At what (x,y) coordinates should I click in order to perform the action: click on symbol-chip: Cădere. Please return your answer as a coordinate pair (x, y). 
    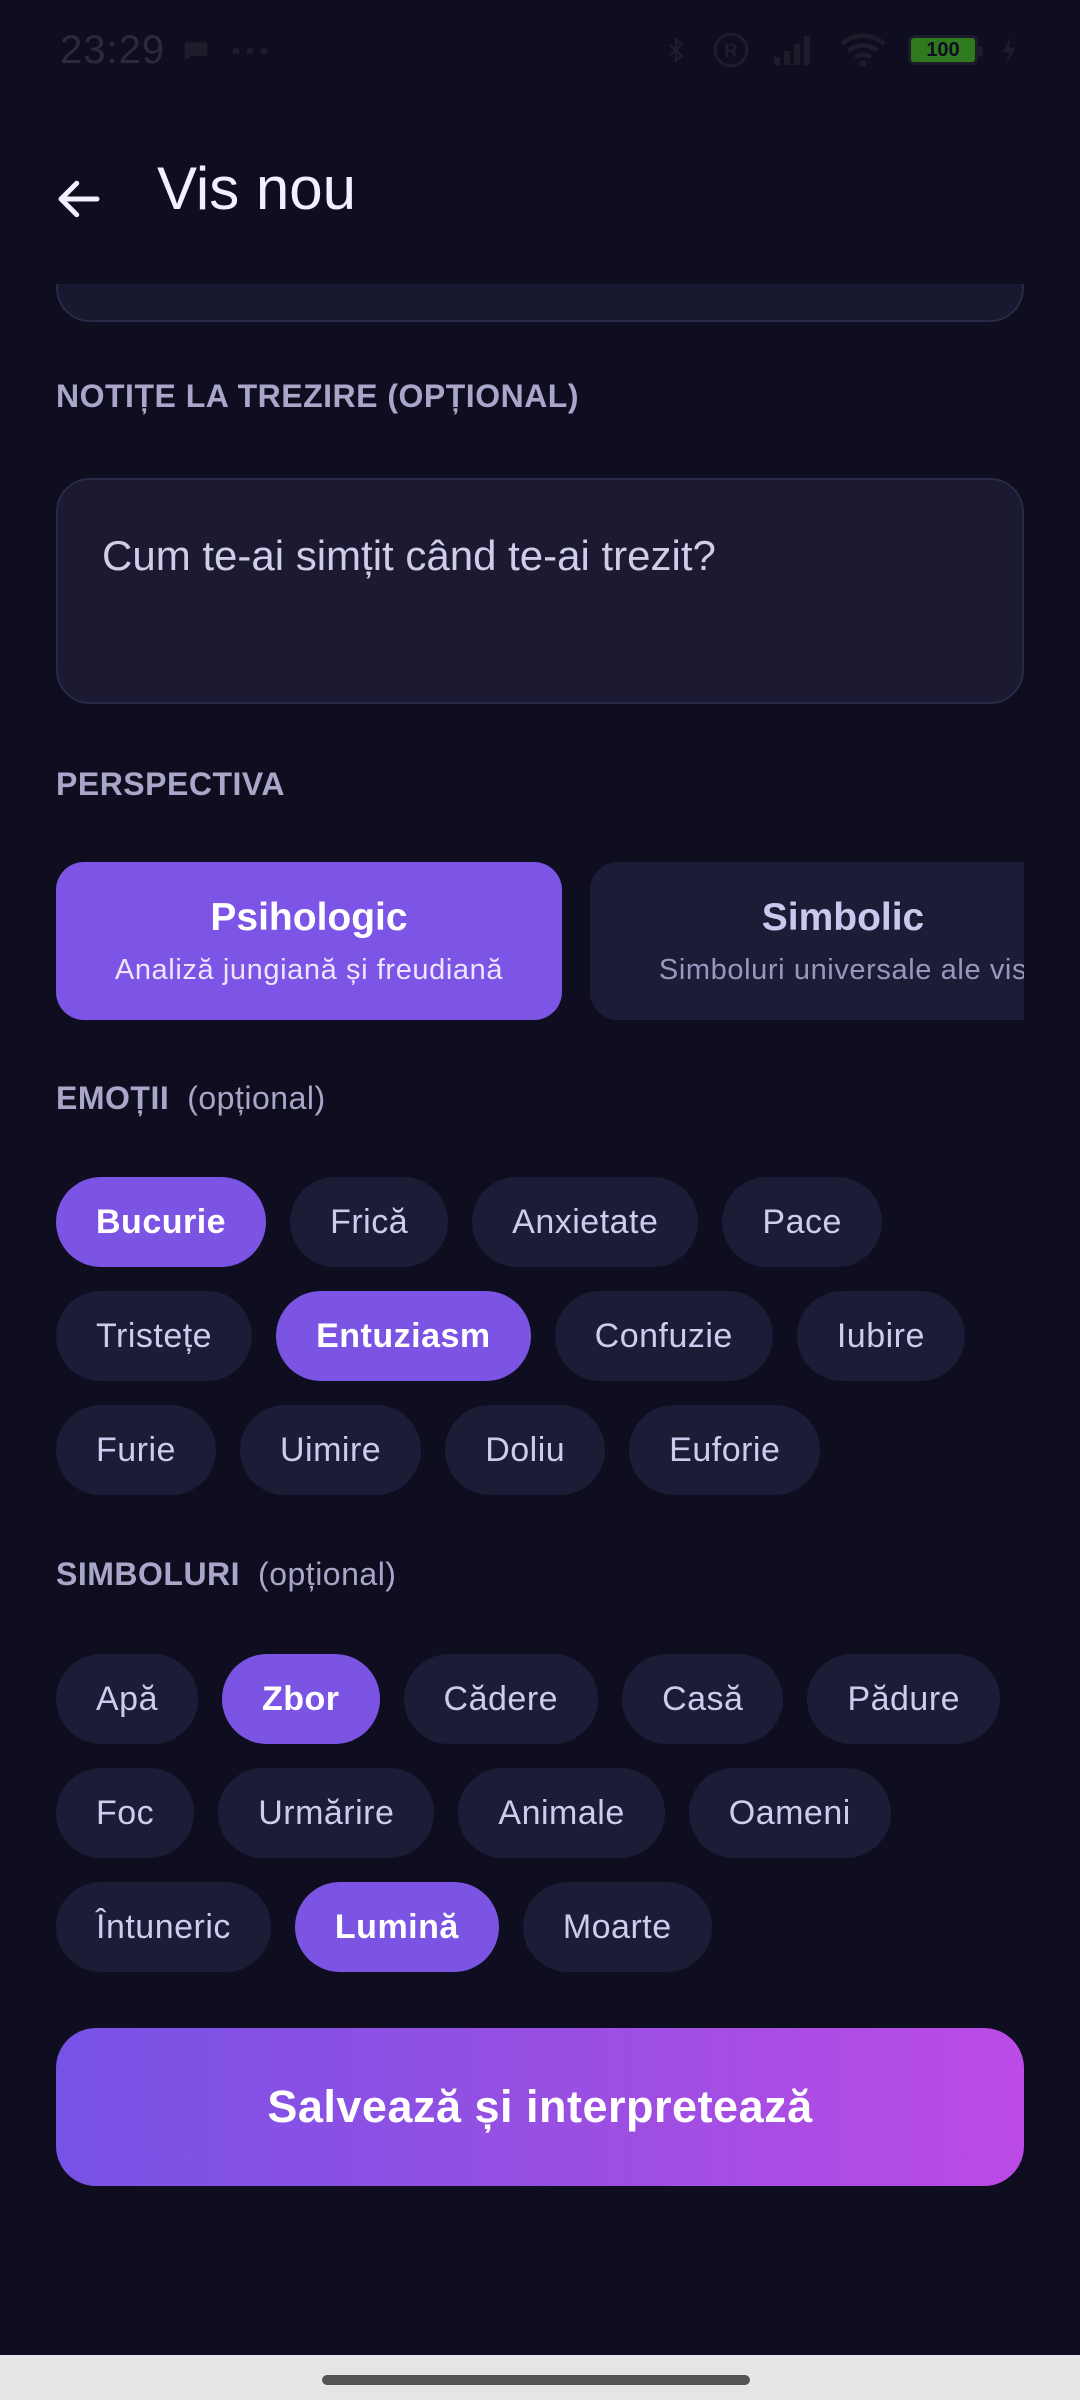
    Looking at the image, I should click on (501, 1699).